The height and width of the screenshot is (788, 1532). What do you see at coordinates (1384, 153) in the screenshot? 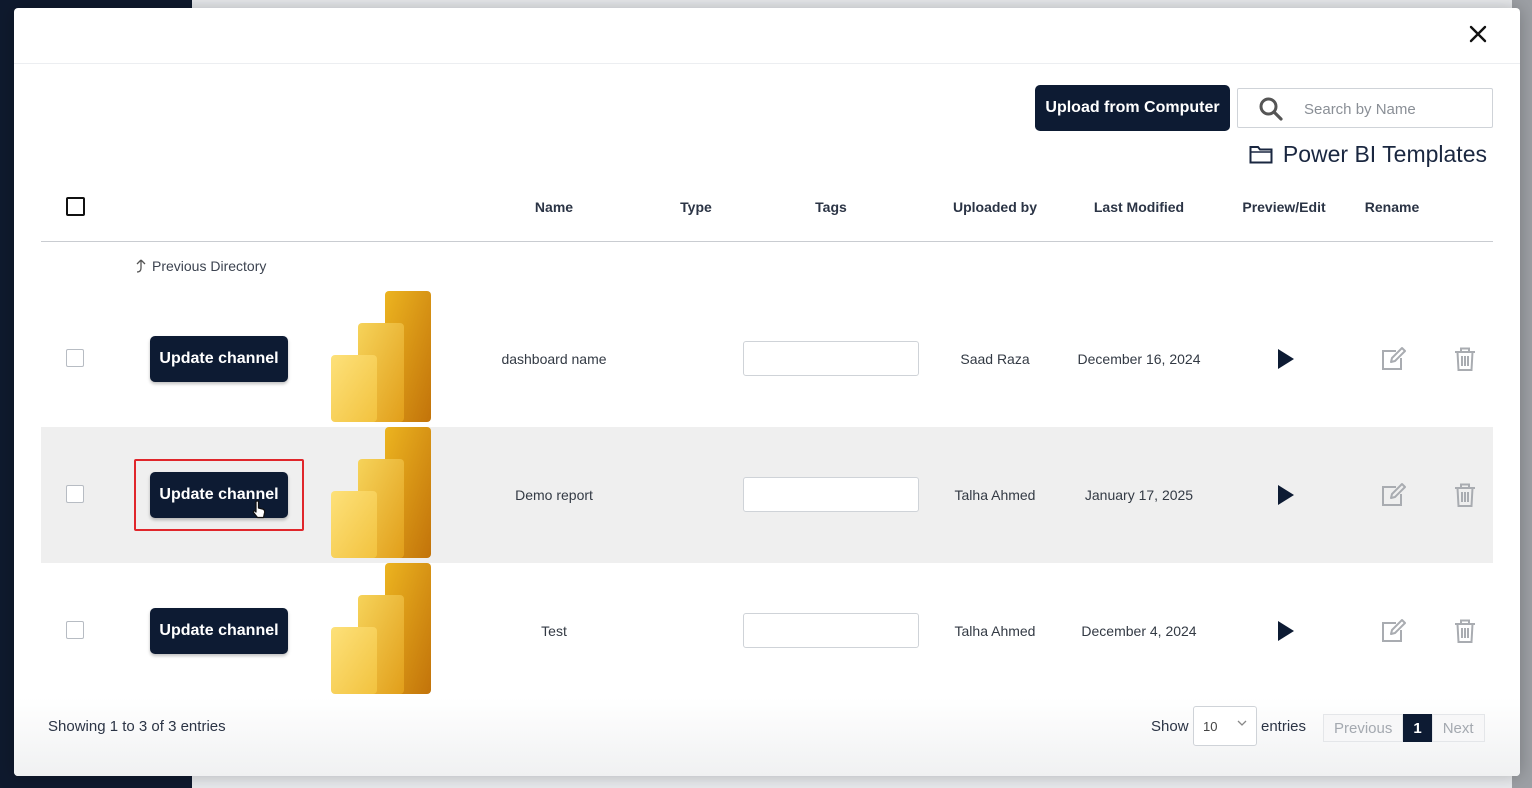
I see `folder-title-text: Power BI Templates` at bounding box center [1384, 153].